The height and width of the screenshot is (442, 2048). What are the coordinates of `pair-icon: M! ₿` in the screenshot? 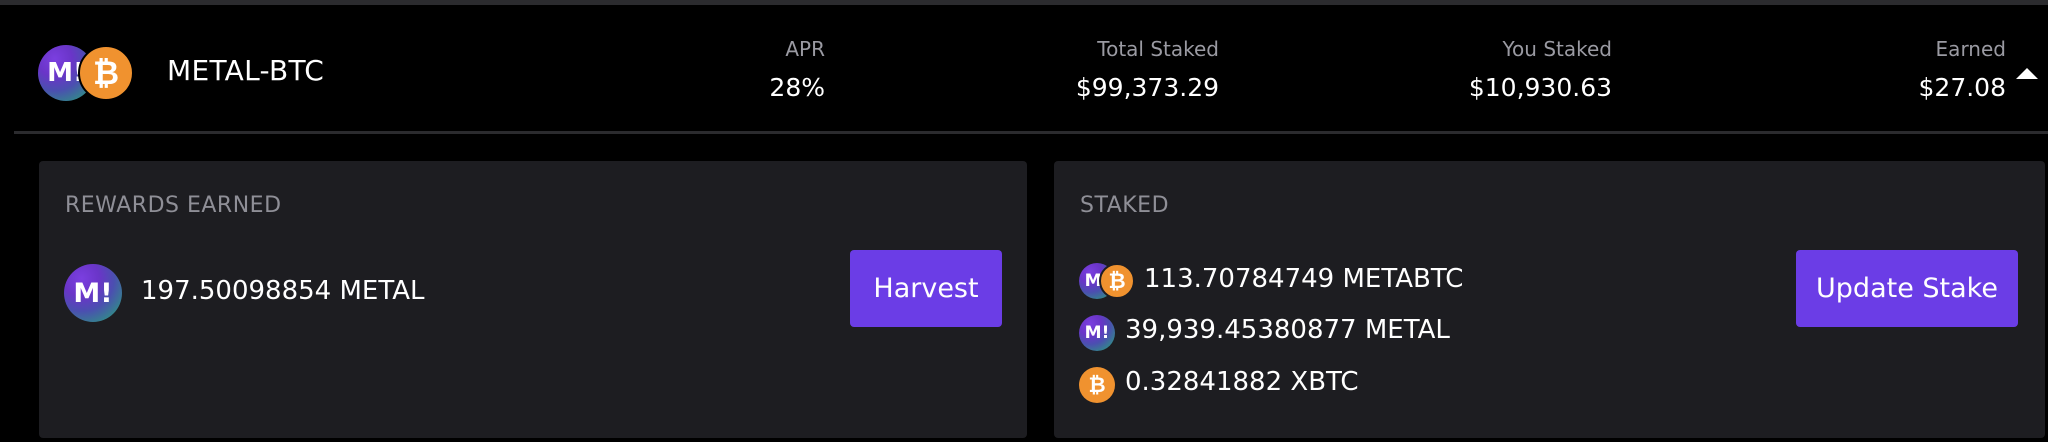 It's located at (88, 75).